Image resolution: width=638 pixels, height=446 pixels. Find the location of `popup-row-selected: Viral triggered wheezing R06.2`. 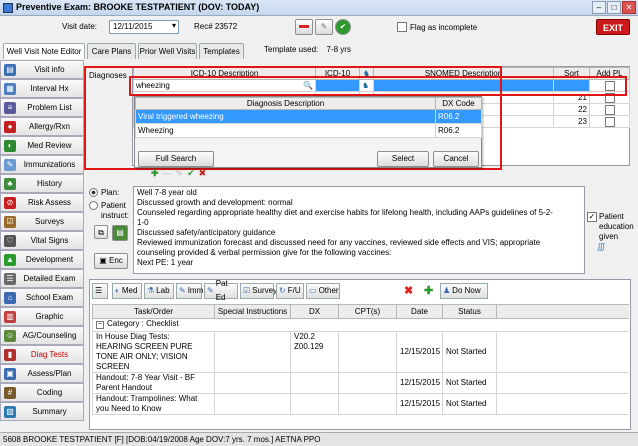

popup-row-selected: Viral triggered wheezing R06.2 is located at coordinates (308, 116).